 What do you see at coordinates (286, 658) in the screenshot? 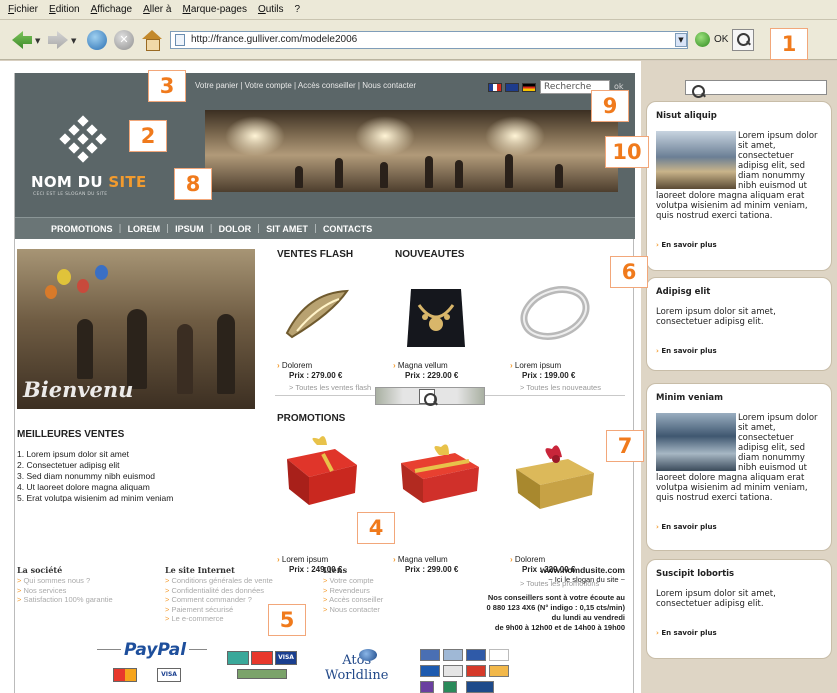
I see `visa-icon: VISA` at bounding box center [286, 658].